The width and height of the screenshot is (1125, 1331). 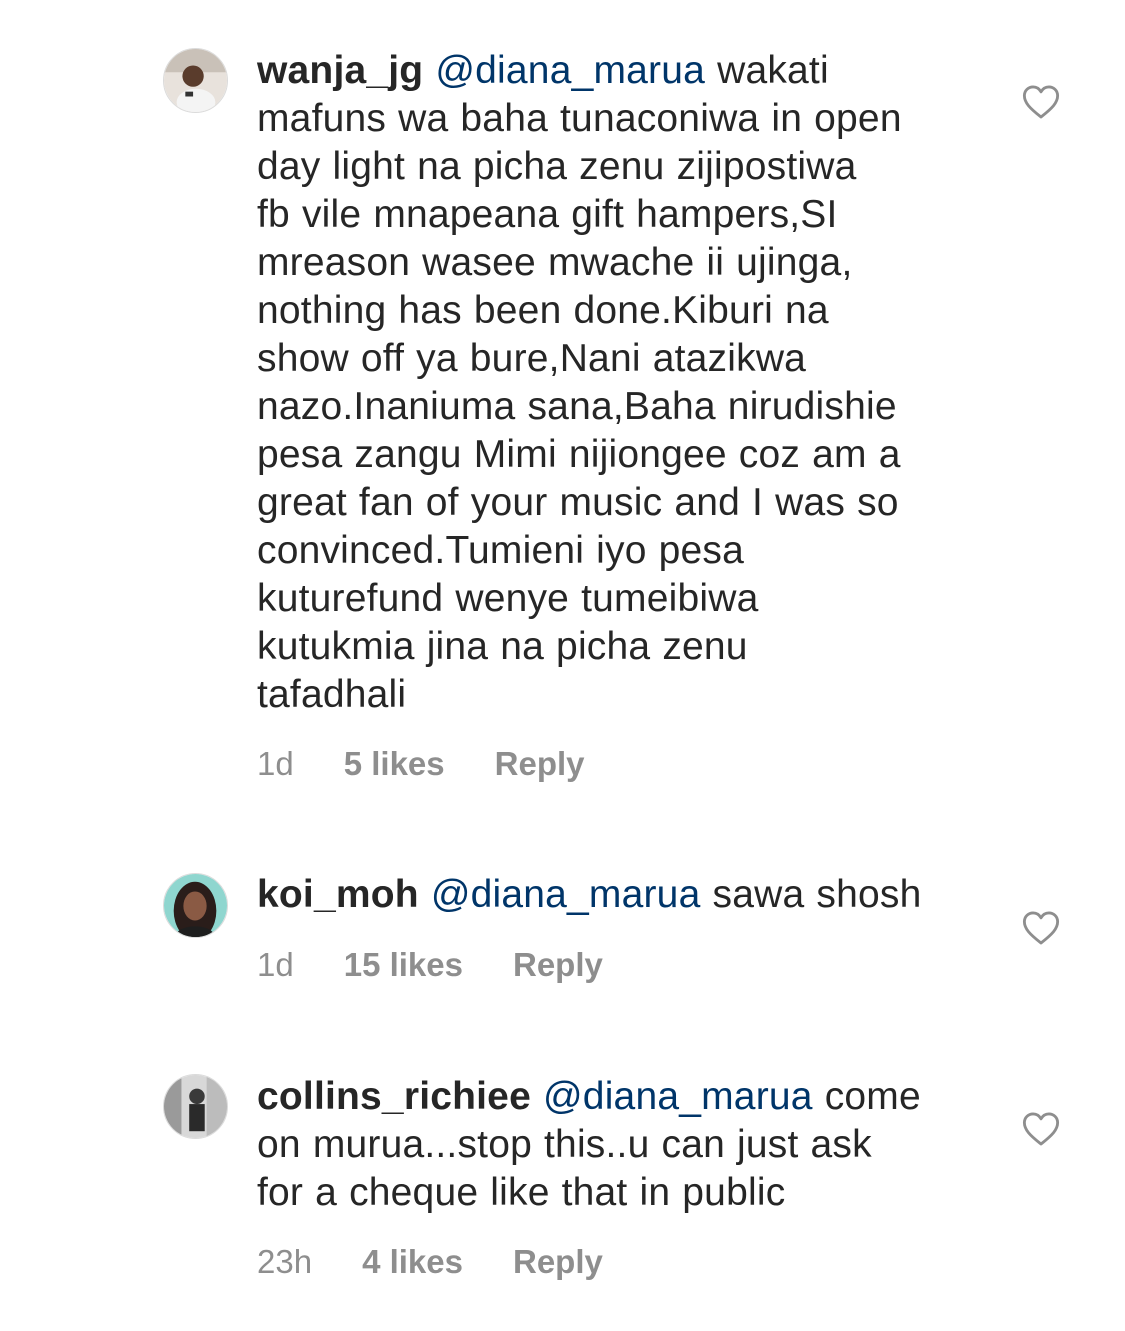 I want to click on comment-first-line: collins_richiee @diana_marua come, so click(x=617, y=1097).